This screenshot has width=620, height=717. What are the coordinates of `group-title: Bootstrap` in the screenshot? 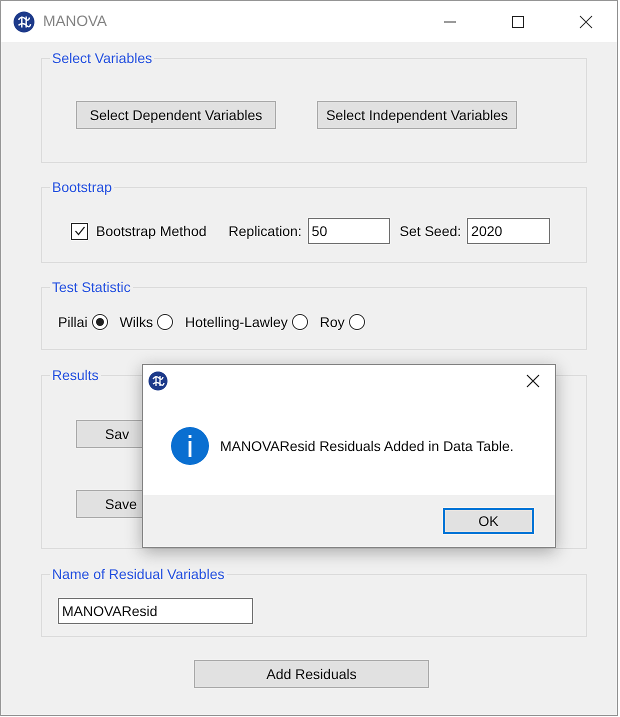 It's located at (82, 187).